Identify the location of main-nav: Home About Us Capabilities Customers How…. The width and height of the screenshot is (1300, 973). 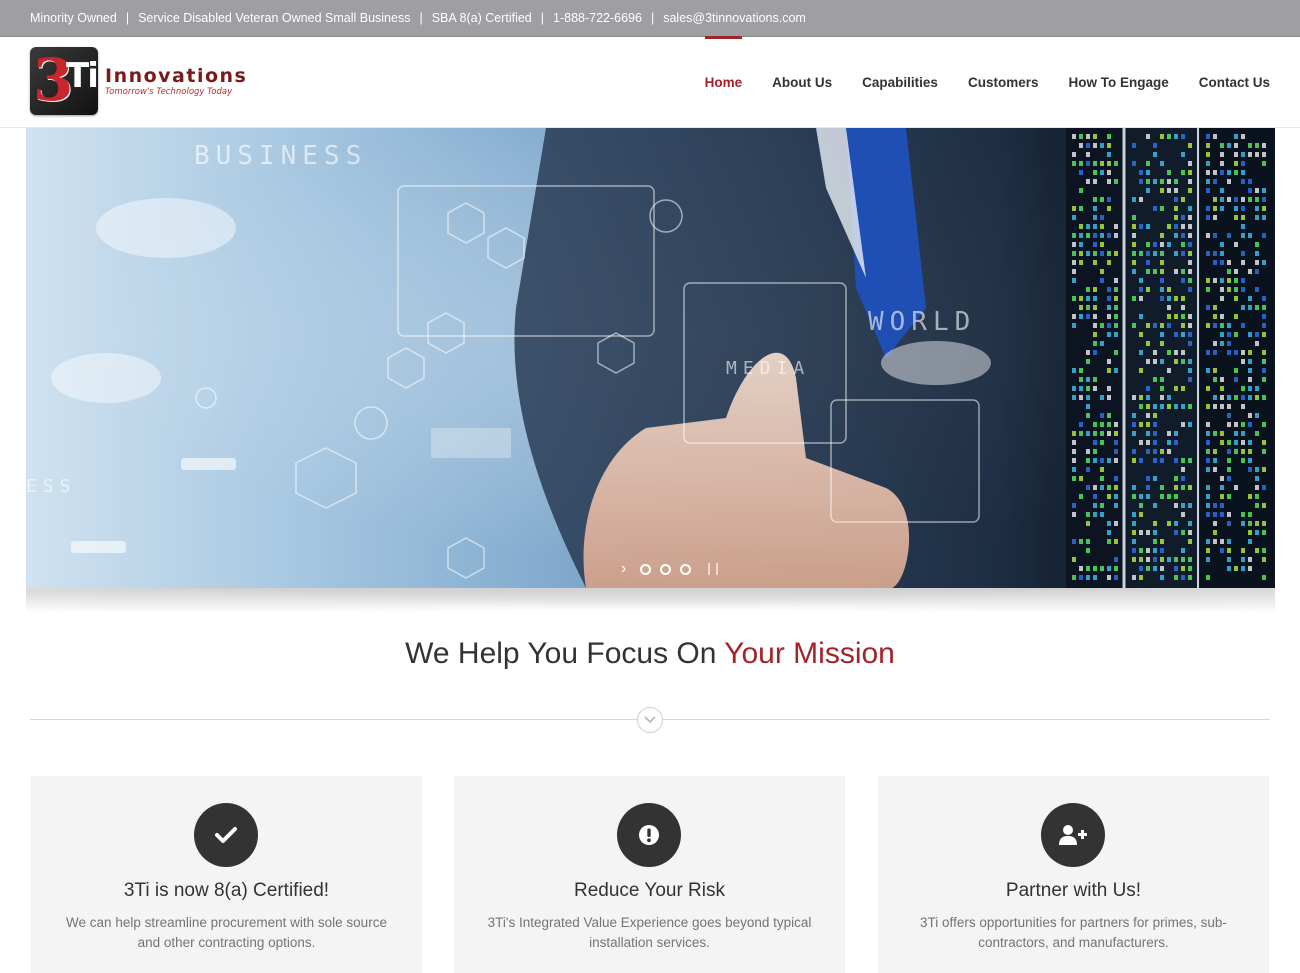
(972, 82).